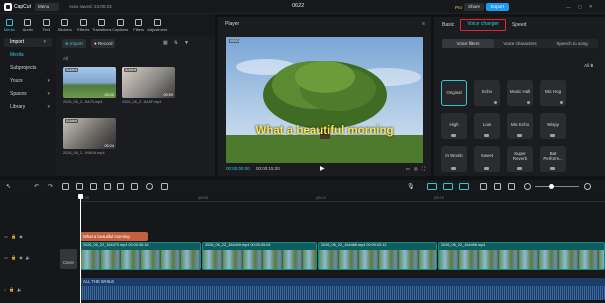  What do you see at coordinates (103, 43) in the screenshot?
I see `record-button: ● Record` at bounding box center [103, 43].